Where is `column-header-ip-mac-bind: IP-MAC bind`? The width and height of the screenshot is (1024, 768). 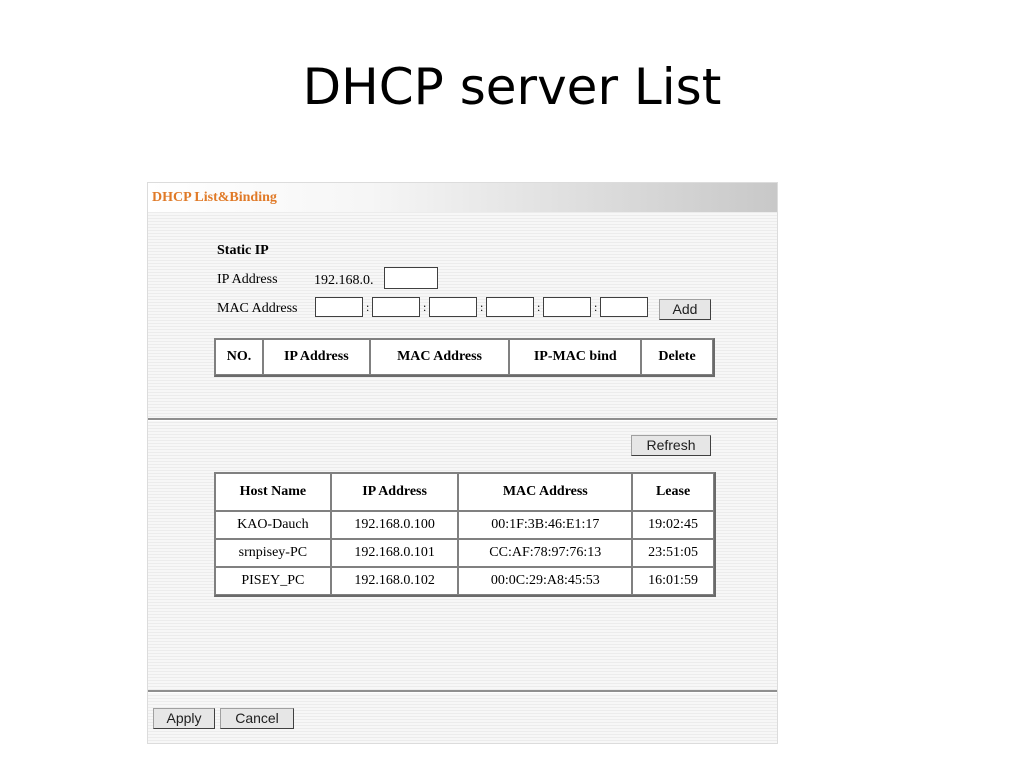 column-header-ip-mac-bind: IP-MAC bind is located at coordinates (575, 357).